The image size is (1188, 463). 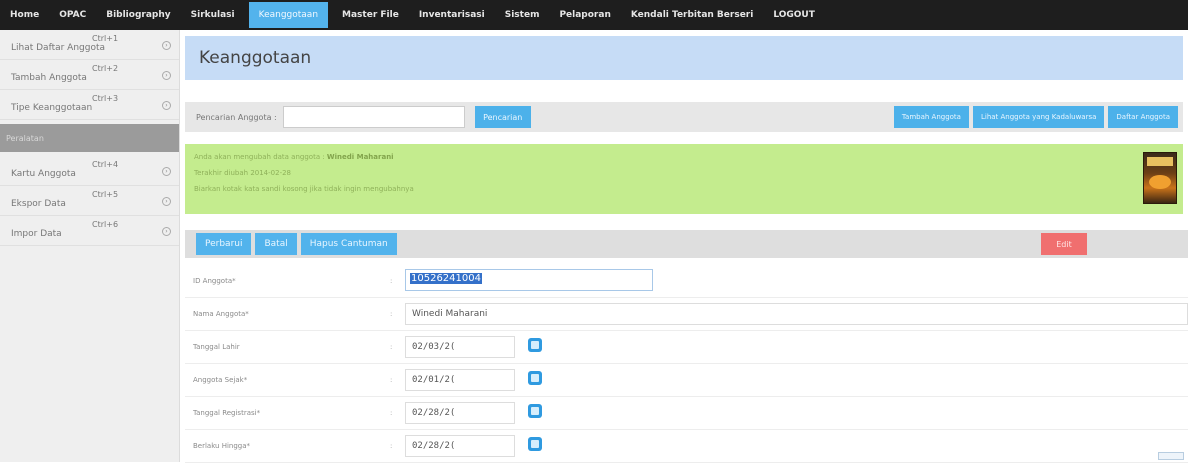 What do you see at coordinates (931, 117) in the screenshot?
I see `add-member-button: Tambah Anggota` at bounding box center [931, 117].